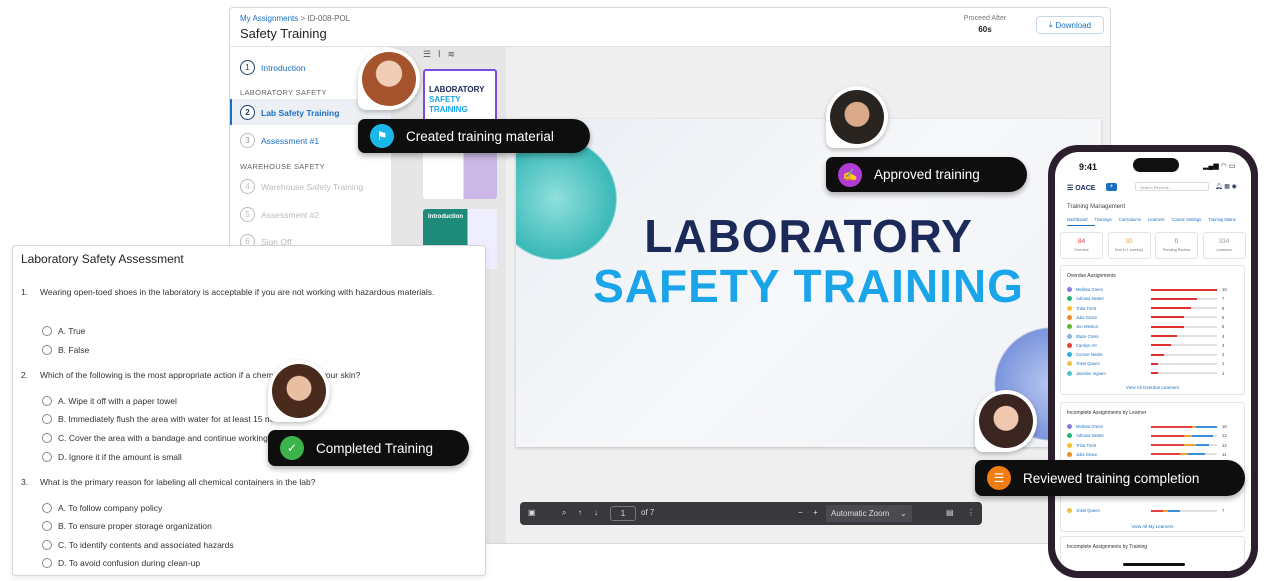 The height and width of the screenshot is (581, 1276). Describe the element at coordinates (1070, 25) in the screenshot. I see `download-button: ⤓ Download` at that location.